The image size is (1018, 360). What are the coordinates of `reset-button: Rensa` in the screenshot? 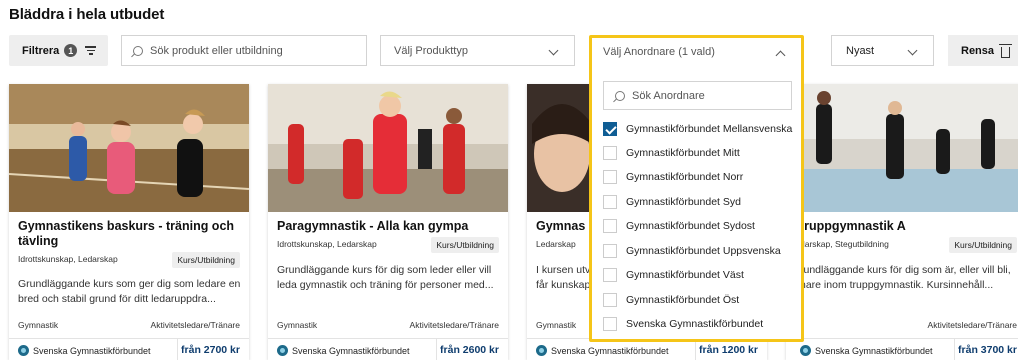 It's located at (983, 50).